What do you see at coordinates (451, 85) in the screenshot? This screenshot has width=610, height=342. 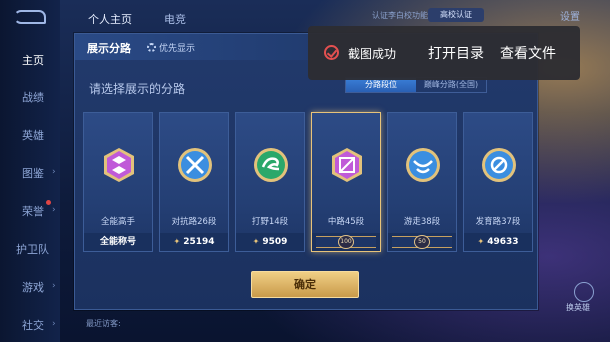 I see `segment-peak-lane: 巅峰分路(全国)` at bounding box center [451, 85].